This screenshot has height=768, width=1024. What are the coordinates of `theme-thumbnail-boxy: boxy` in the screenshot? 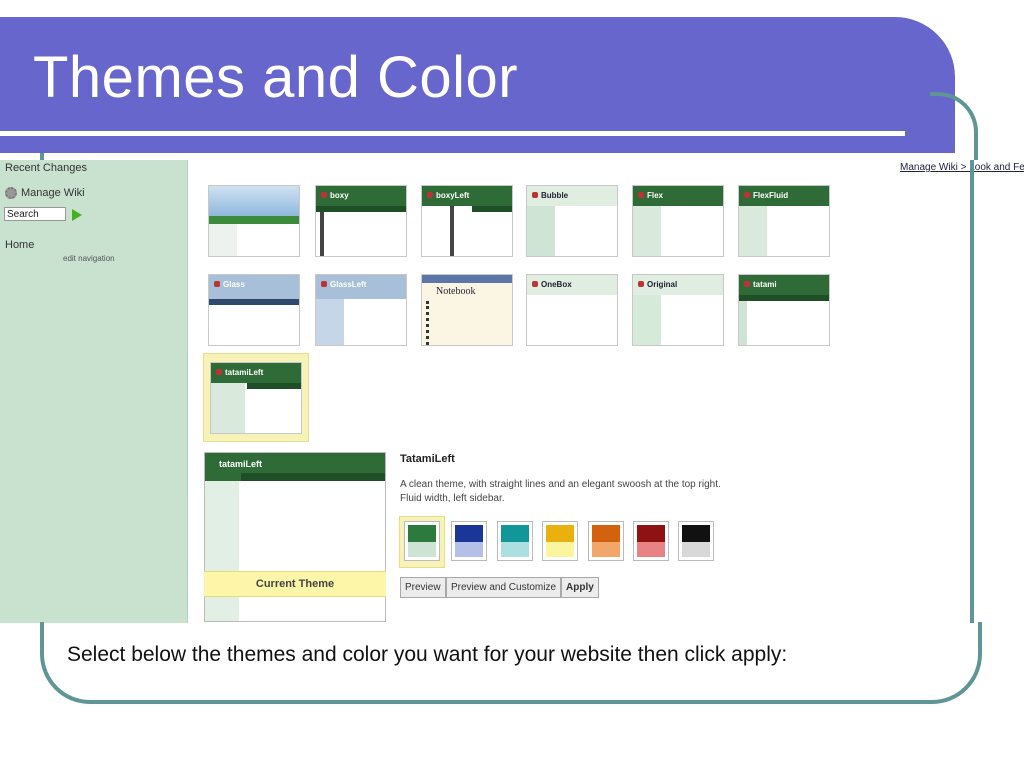 It's located at (361, 221).